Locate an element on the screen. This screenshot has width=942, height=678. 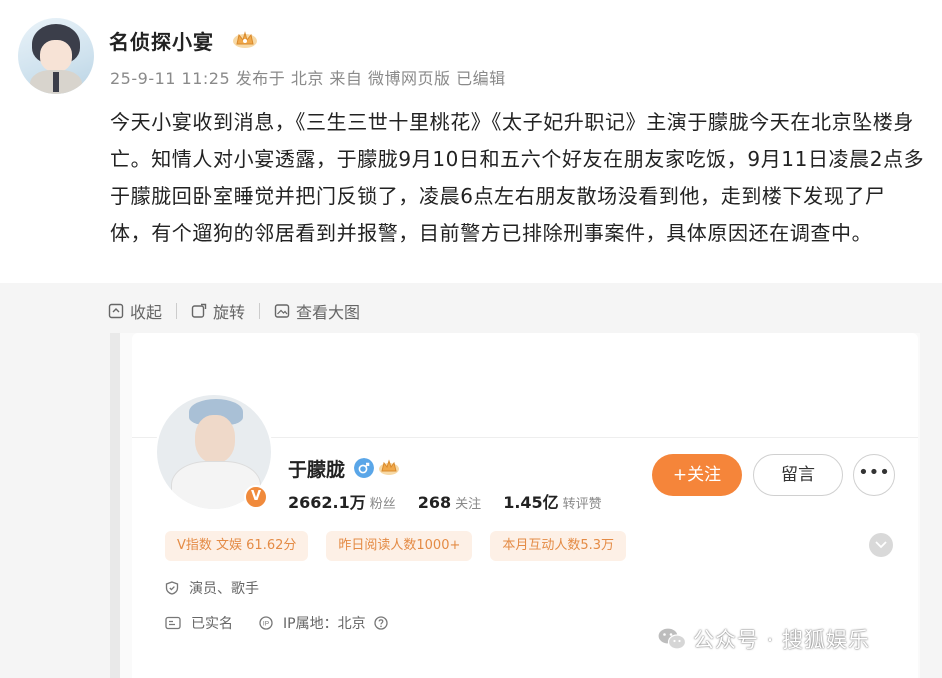
profile-stats: 2662.1万 粉丝 268 关注 1.45亿 转评赞 is located at coordinates (456, 501).